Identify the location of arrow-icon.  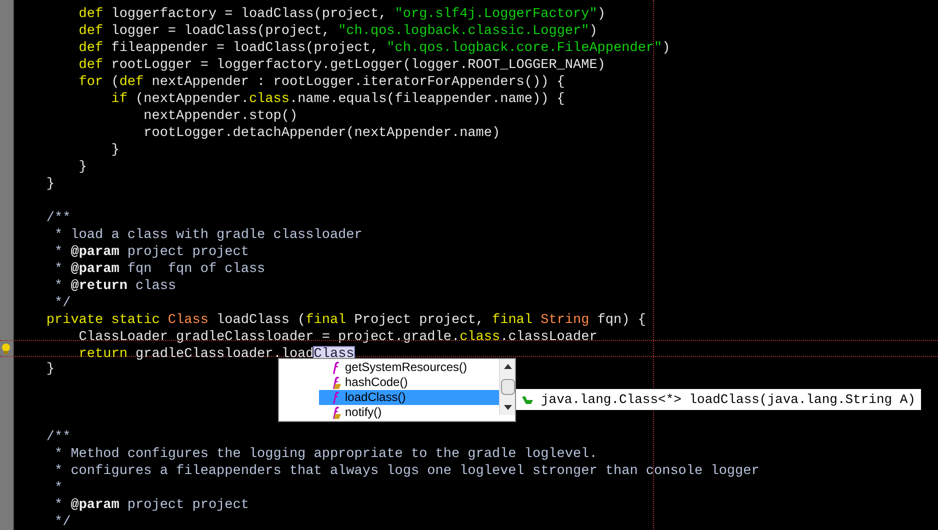
(527, 400).